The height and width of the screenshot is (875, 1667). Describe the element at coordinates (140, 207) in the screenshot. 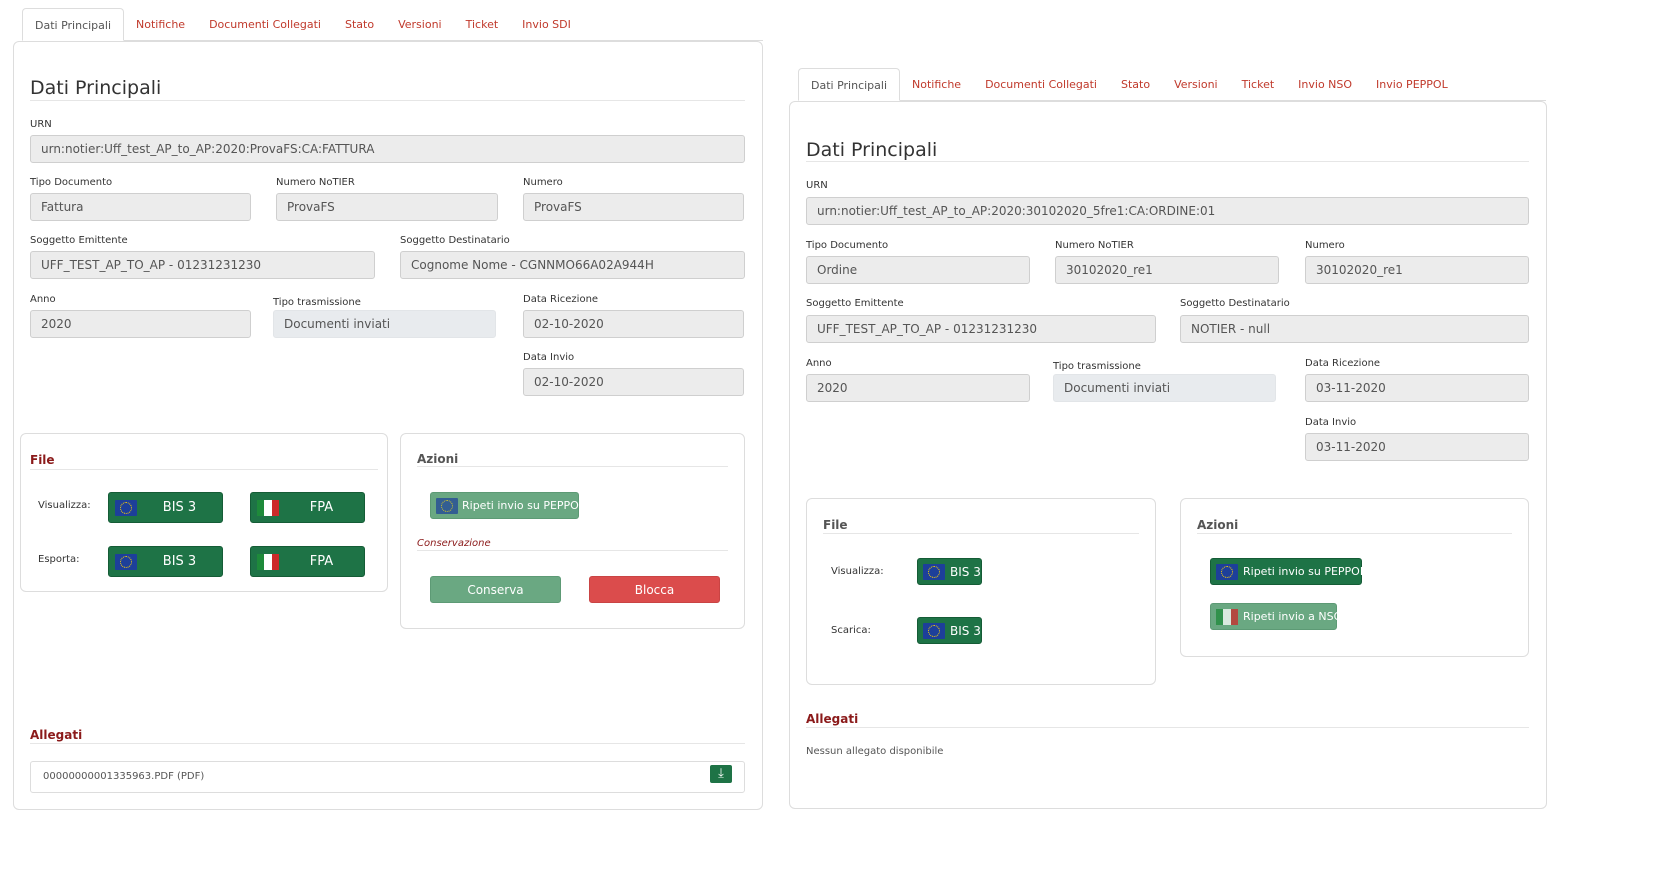

I see `left-tipo-documento-field: Fattura` at that location.